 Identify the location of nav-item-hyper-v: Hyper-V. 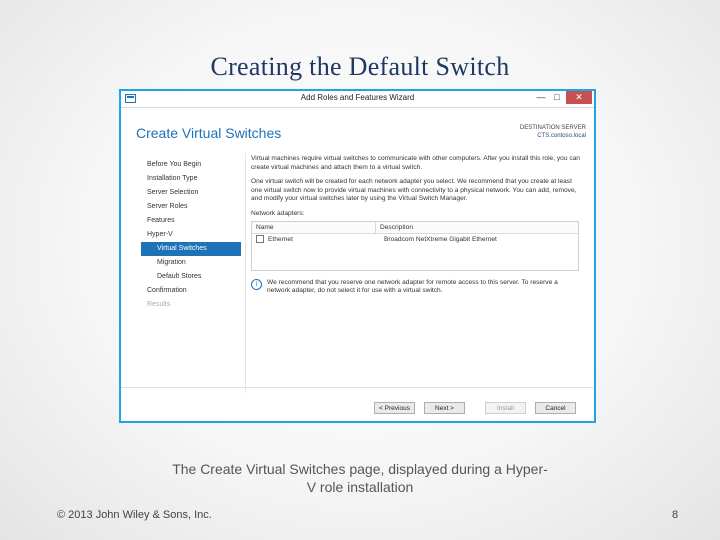
(191, 235).